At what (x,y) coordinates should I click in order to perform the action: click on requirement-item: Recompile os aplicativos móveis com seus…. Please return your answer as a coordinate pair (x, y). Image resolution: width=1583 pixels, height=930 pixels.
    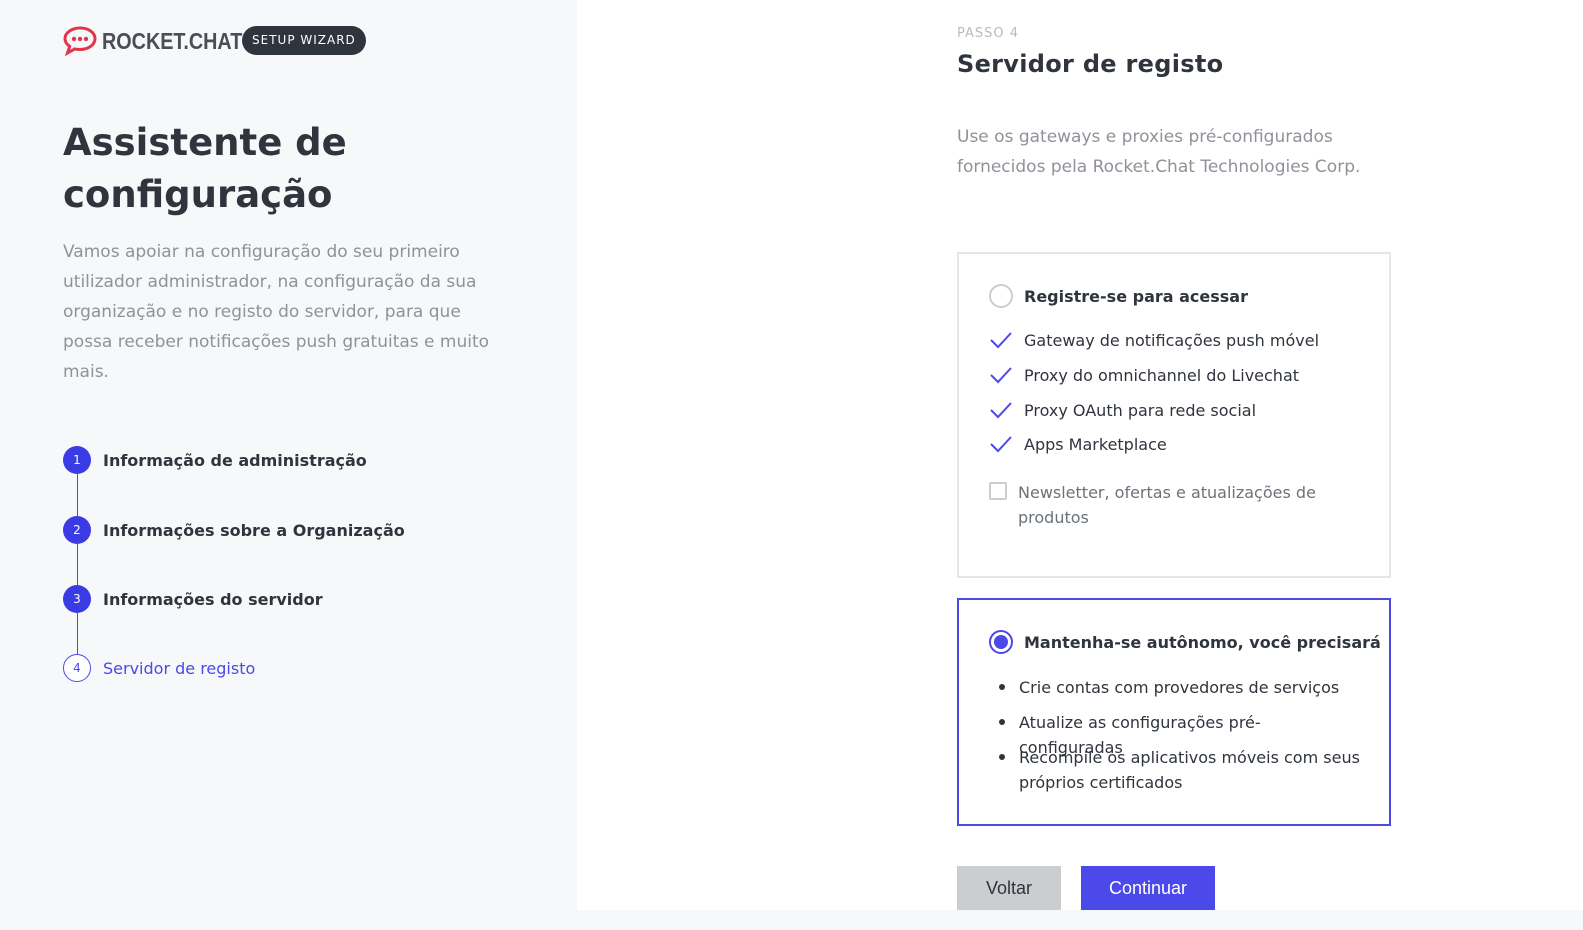
    Looking at the image, I should click on (1176, 770).